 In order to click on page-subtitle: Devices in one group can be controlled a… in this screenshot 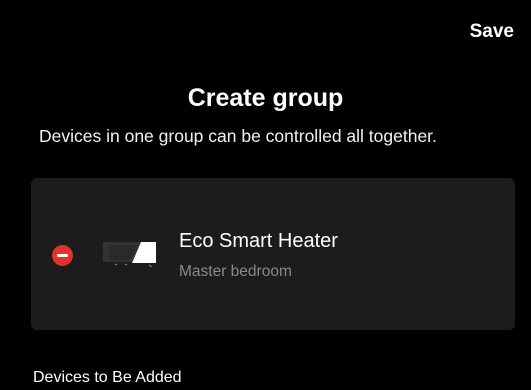, I will do `click(238, 136)`.